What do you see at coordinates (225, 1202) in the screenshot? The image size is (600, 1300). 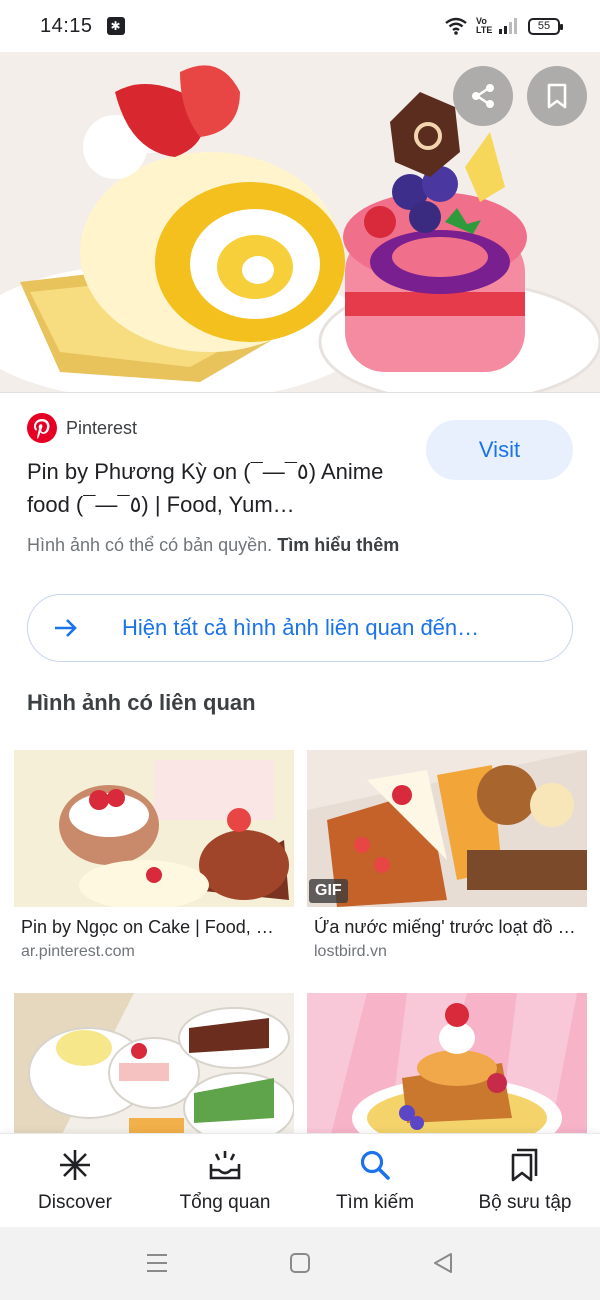 I see `nav-label: Tổng quan` at bounding box center [225, 1202].